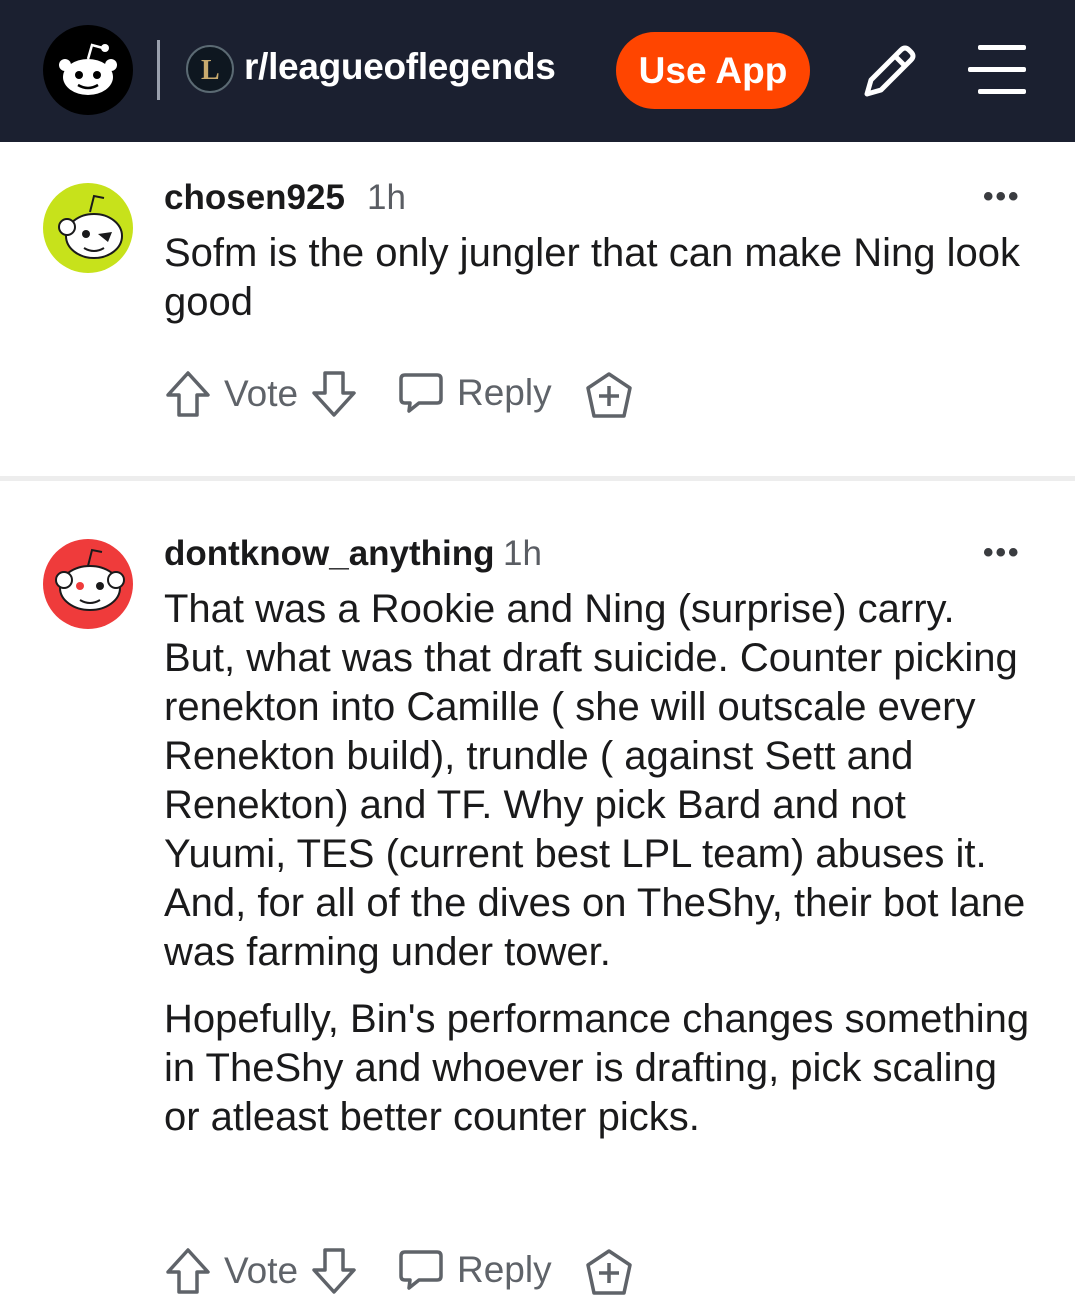 The height and width of the screenshot is (1313, 1075). What do you see at coordinates (713, 70) in the screenshot?
I see `use-app-button: Use App` at bounding box center [713, 70].